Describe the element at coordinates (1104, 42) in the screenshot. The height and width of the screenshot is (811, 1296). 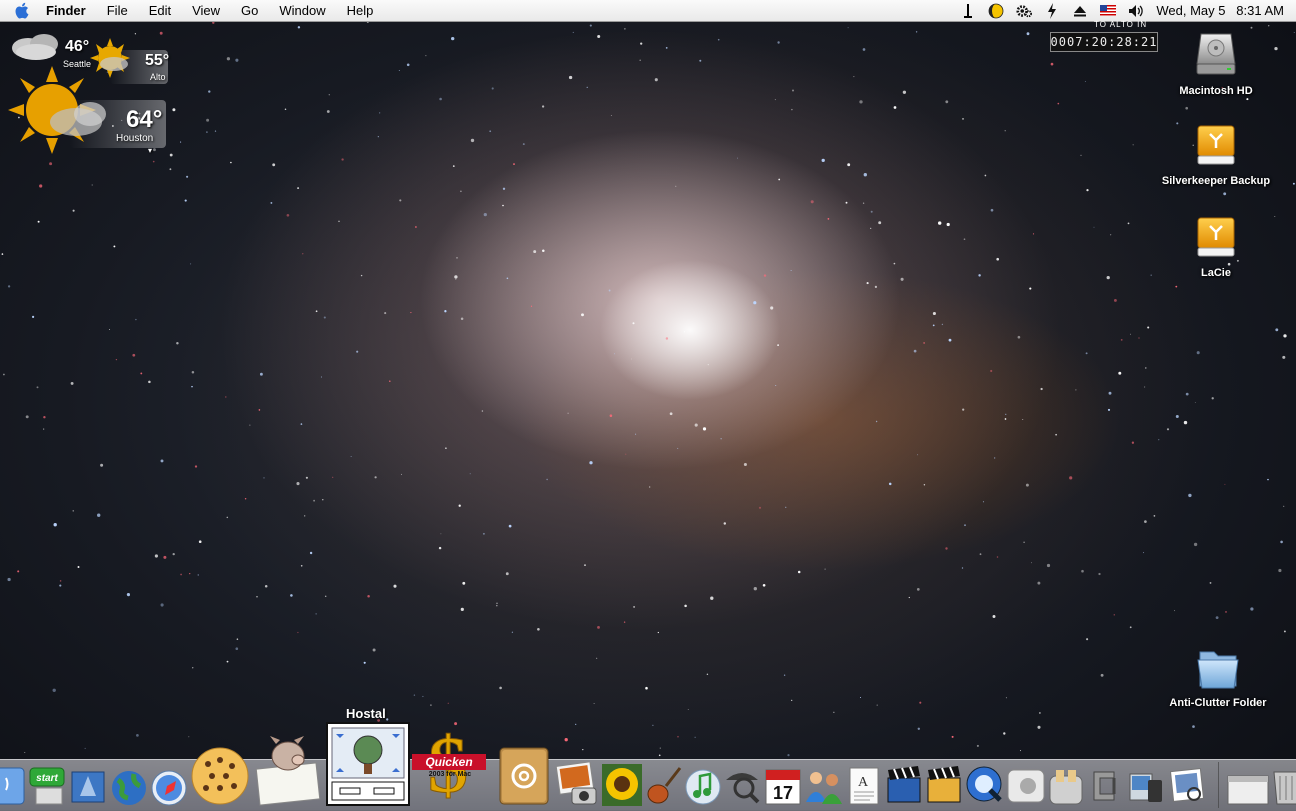
I see `countdown-timer: 0007:20:28:21` at that location.